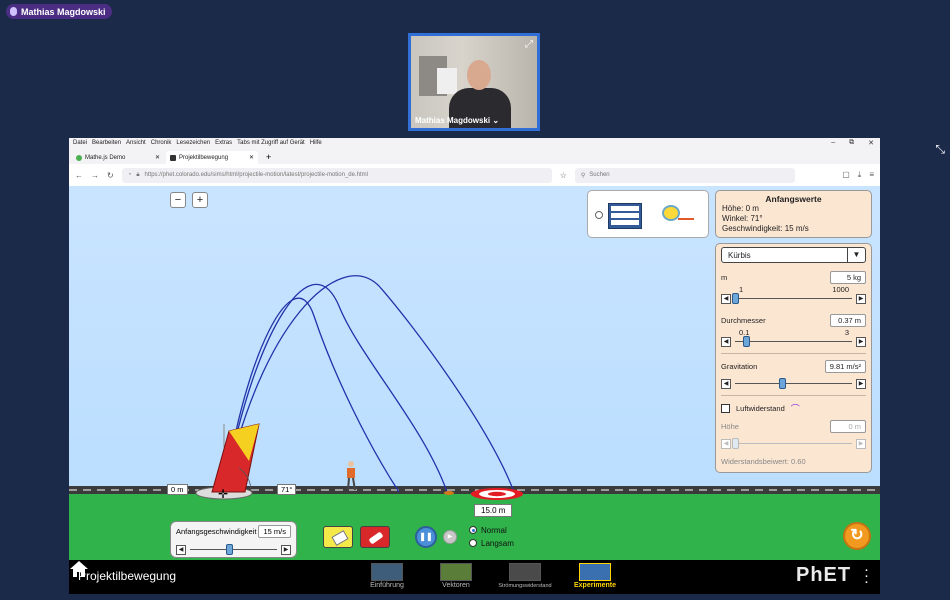  What do you see at coordinates (743, 320) in the screenshot?
I see `diameter-label: Durchmesser` at bounding box center [743, 320].